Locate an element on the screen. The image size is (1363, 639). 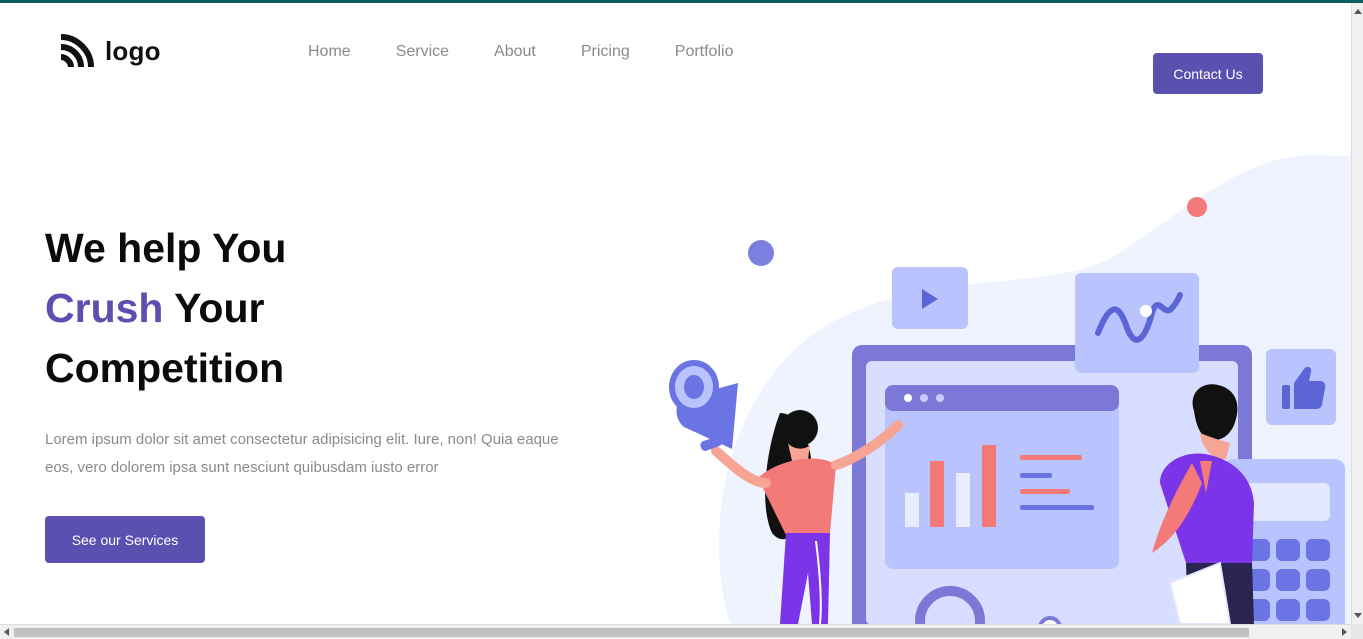
vertical-scrollbar is located at coordinates (1357, 313).